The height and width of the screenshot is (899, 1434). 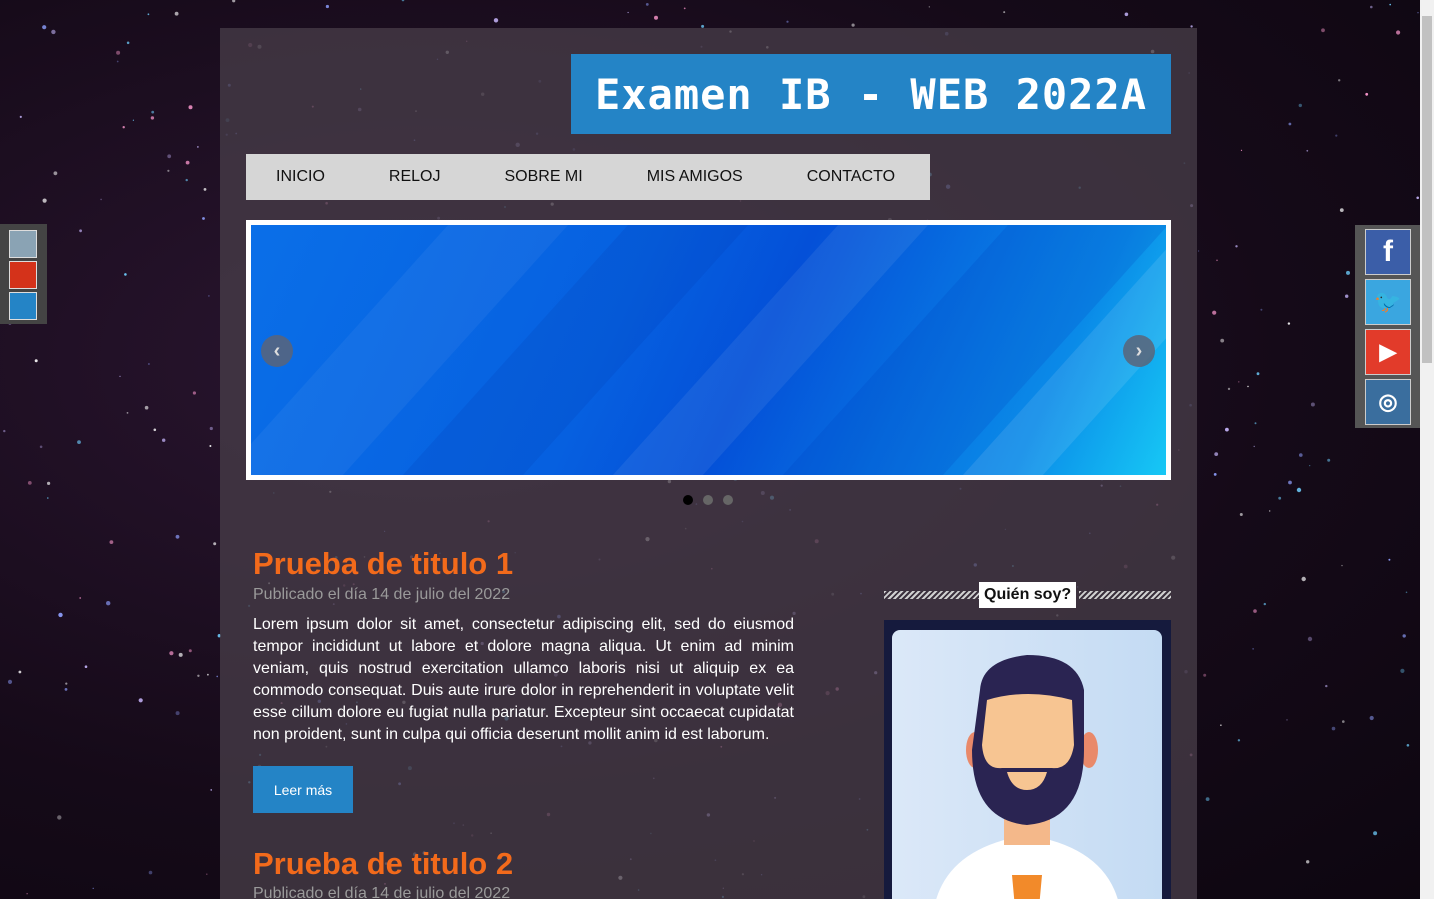 What do you see at coordinates (383, 564) in the screenshot?
I see `post-title: Prueba de titulo 1` at bounding box center [383, 564].